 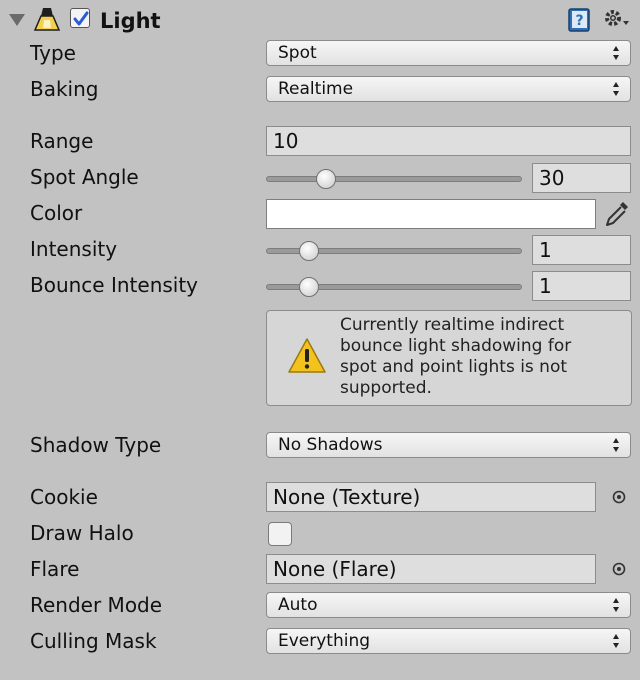 I want to click on draw-halo-label: Draw Halo, so click(x=82, y=533).